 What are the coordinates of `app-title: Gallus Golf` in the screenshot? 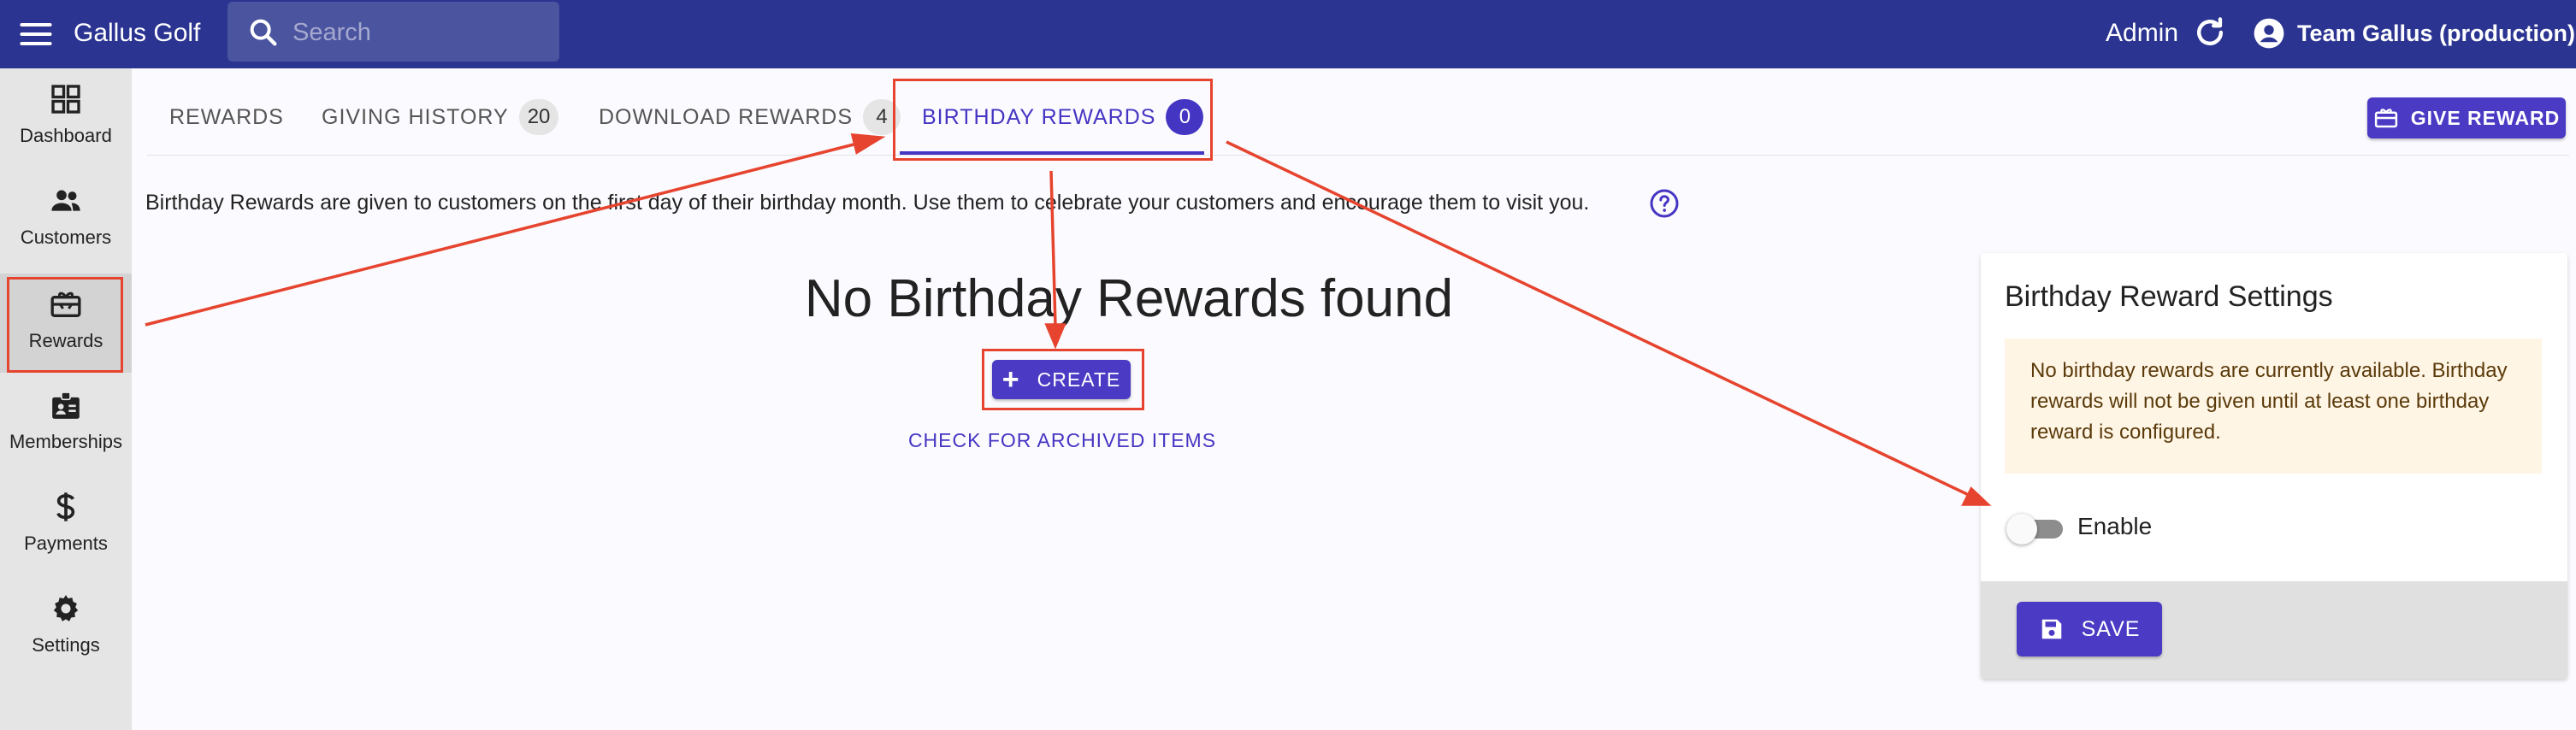 It's located at (137, 33).